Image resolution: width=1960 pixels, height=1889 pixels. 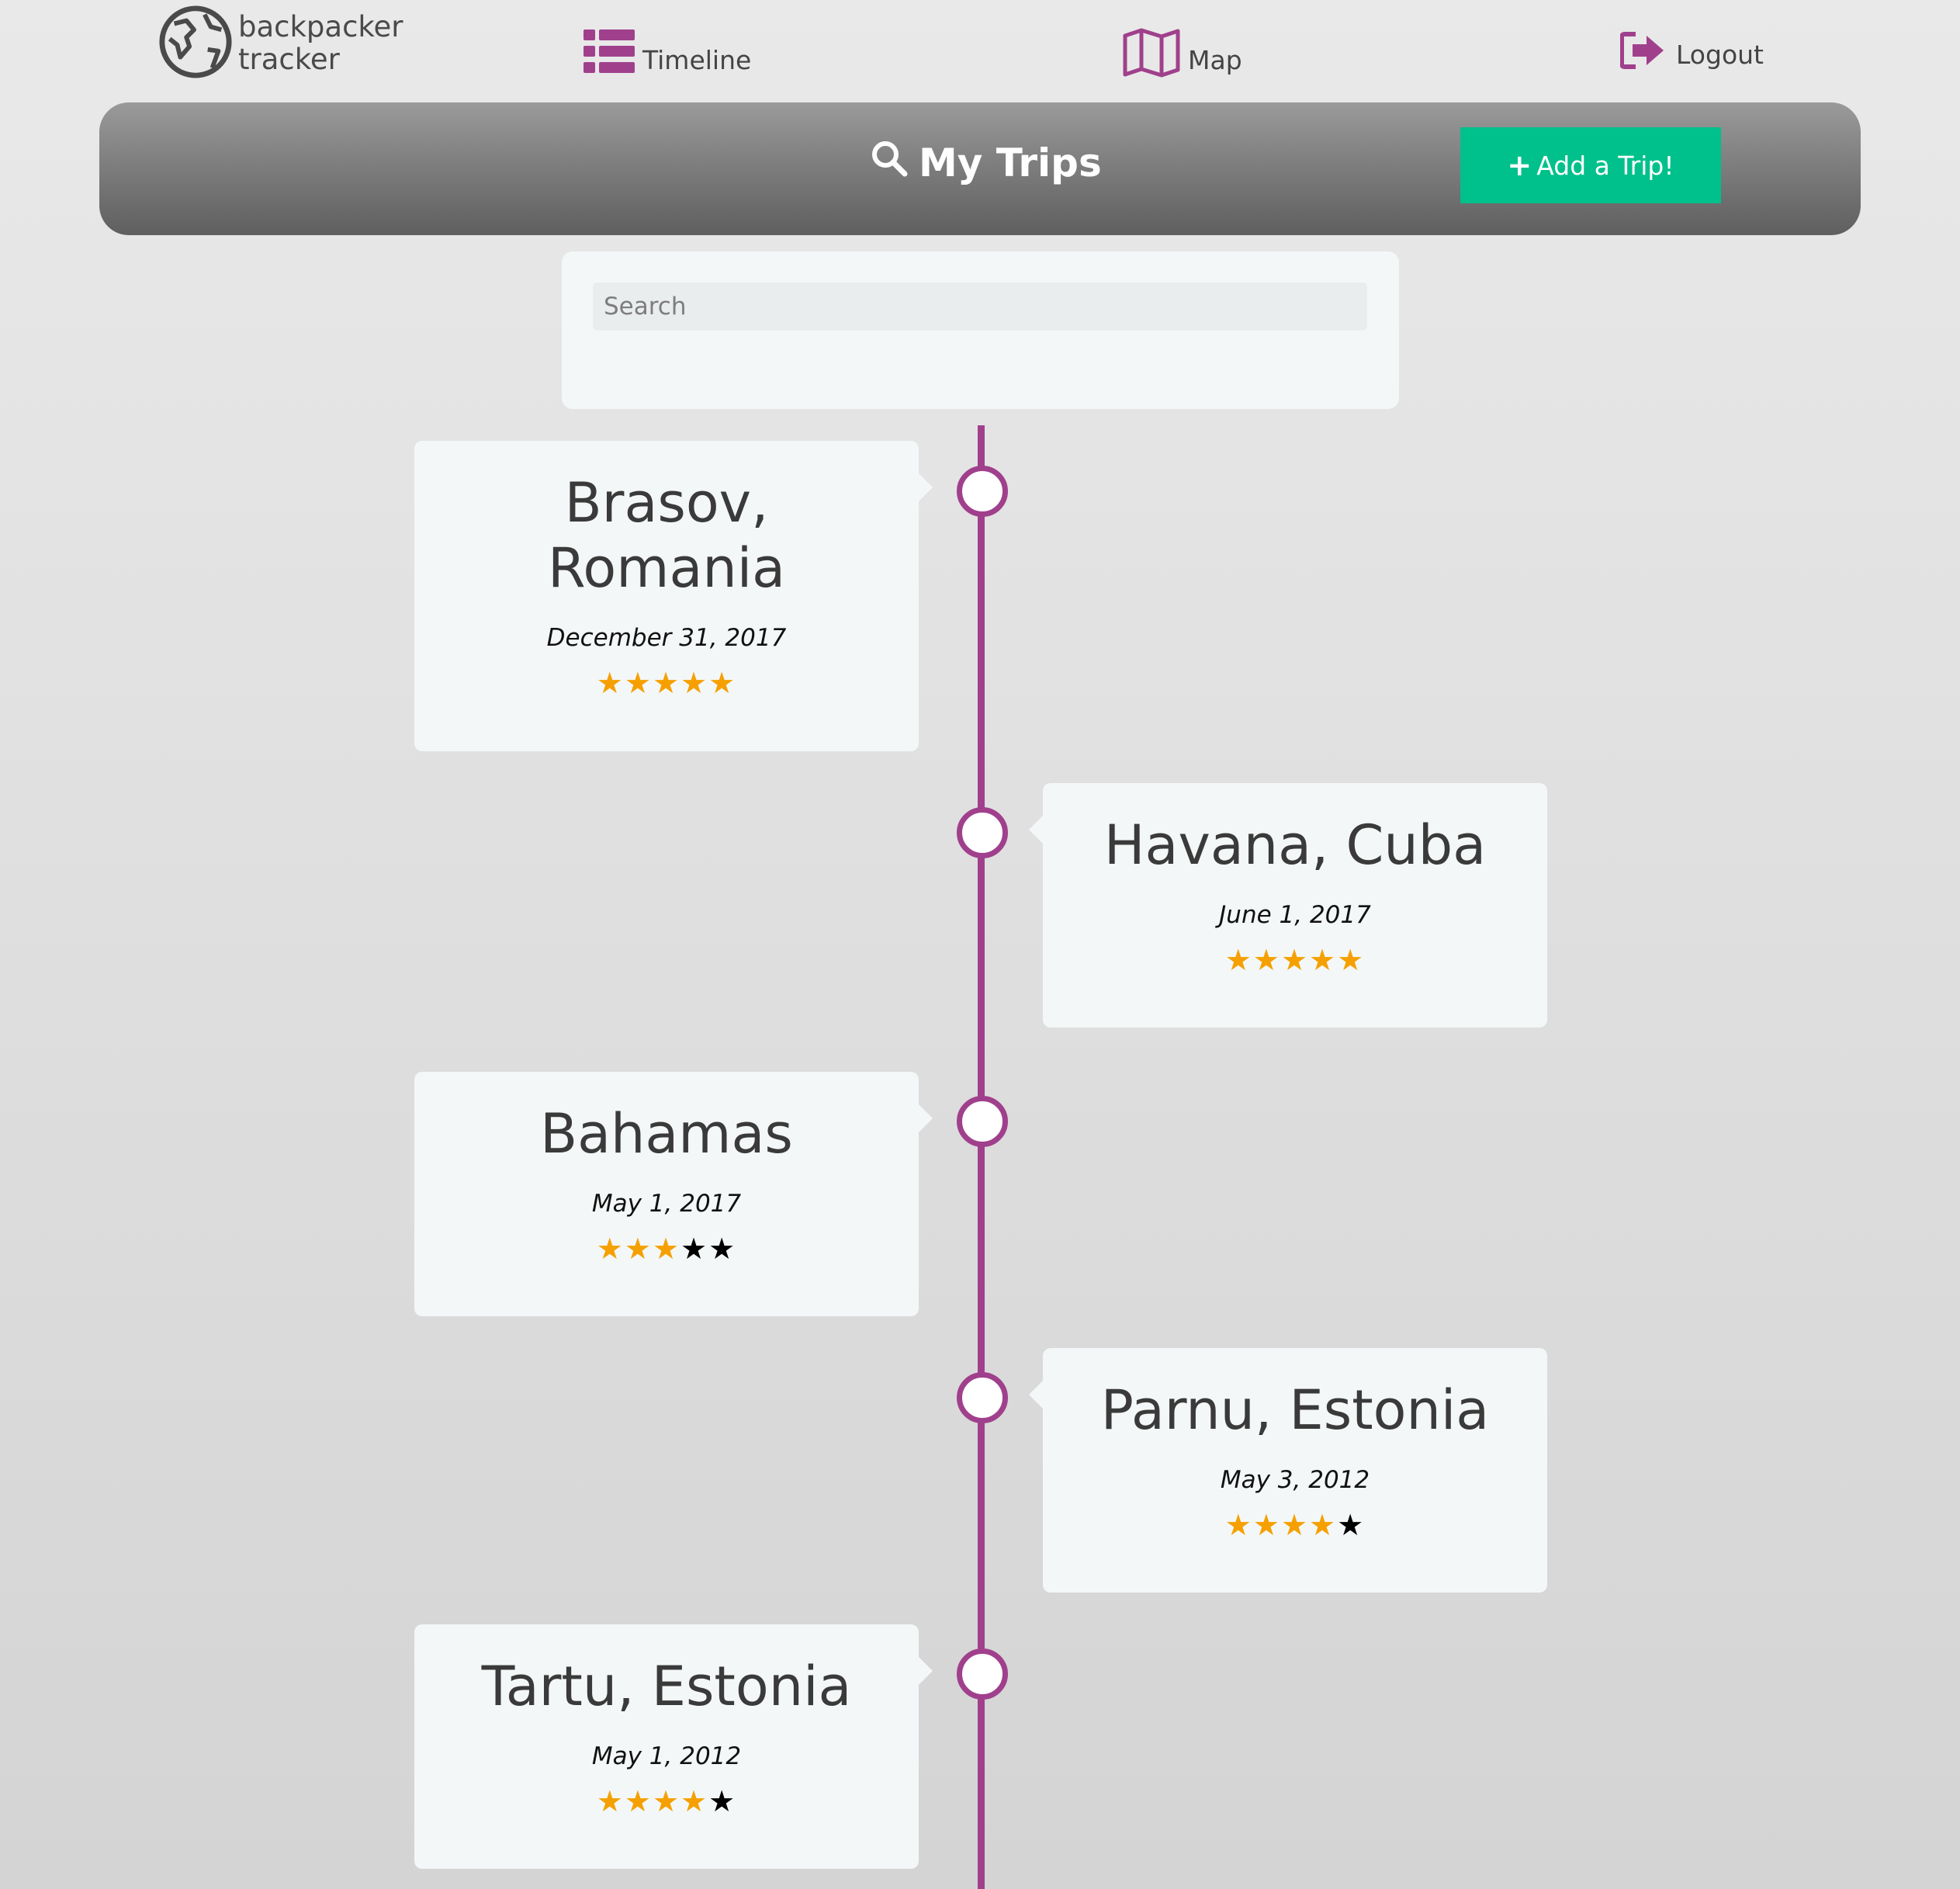 What do you see at coordinates (1295, 845) in the screenshot?
I see `trip-title: Havana, Cuba` at bounding box center [1295, 845].